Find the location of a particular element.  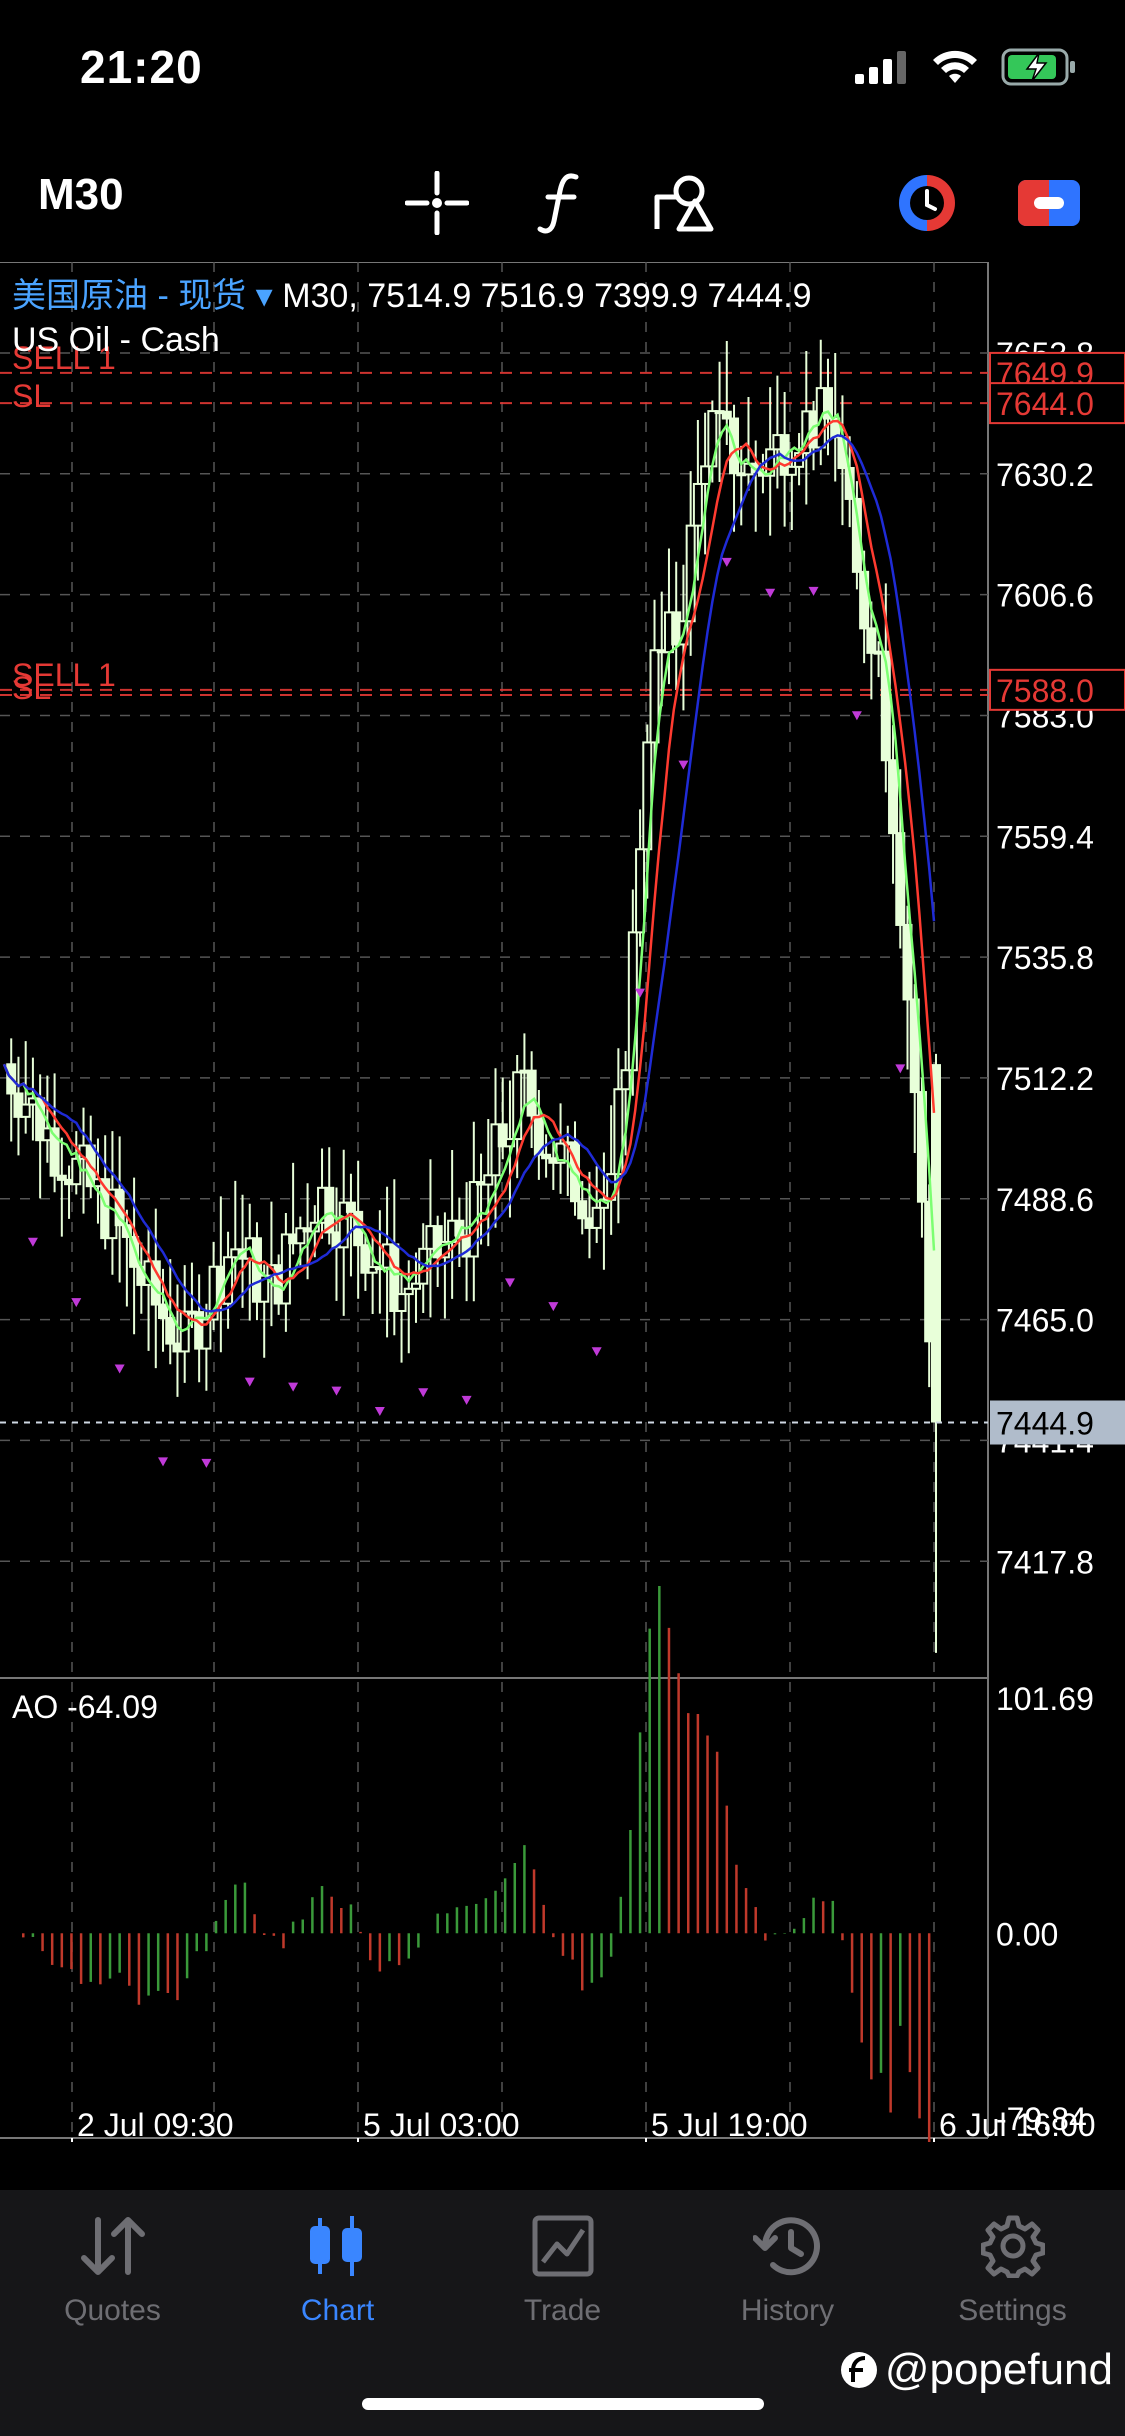

crosshair-icon is located at coordinates (437, 203).